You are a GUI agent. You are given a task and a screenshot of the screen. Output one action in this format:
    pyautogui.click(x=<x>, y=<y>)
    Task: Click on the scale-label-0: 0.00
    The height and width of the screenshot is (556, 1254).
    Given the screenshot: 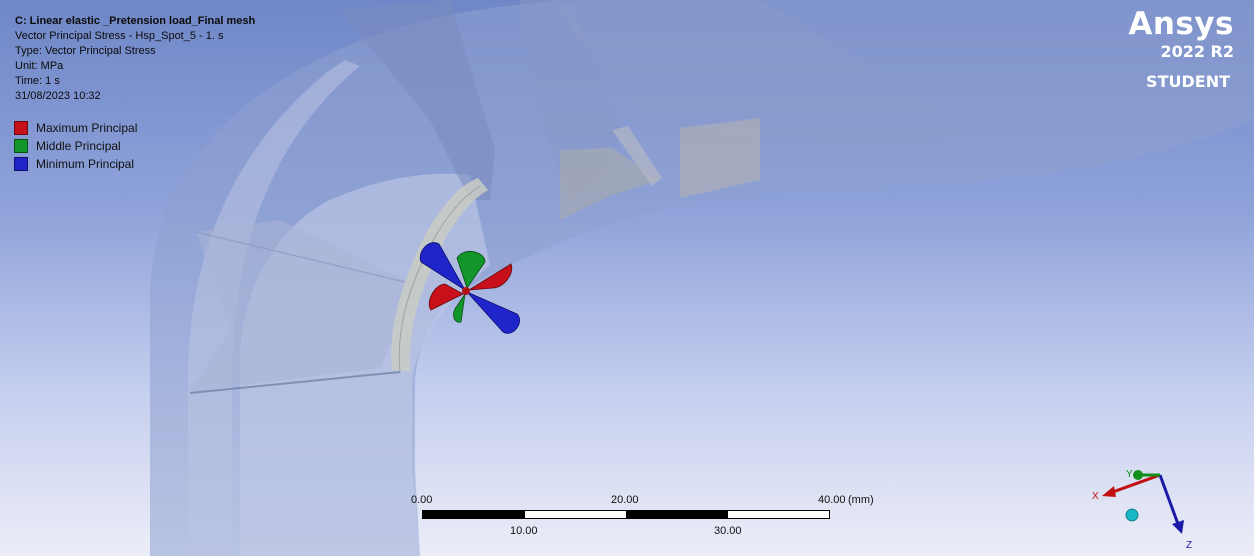 What is the action you would take?
    pyautogui.click(x=422, y=500)
    